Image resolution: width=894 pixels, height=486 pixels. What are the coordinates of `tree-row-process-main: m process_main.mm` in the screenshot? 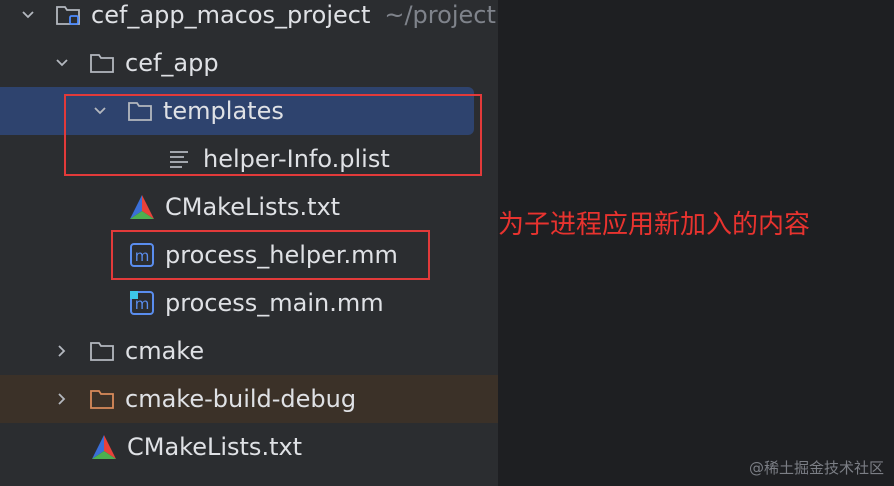 It's located at (249, 303).